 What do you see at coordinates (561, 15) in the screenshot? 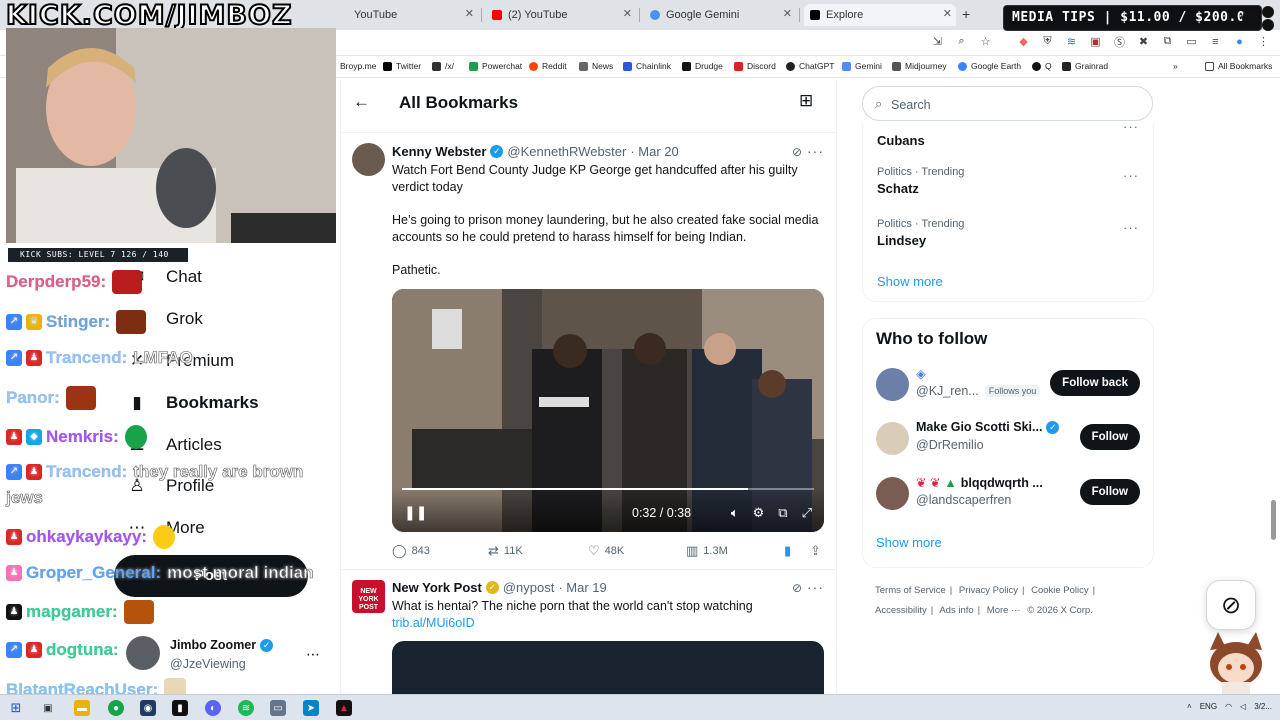
I see `tab-youtube-2: (2) YouTube ✕` at bounding box center [561, 15].